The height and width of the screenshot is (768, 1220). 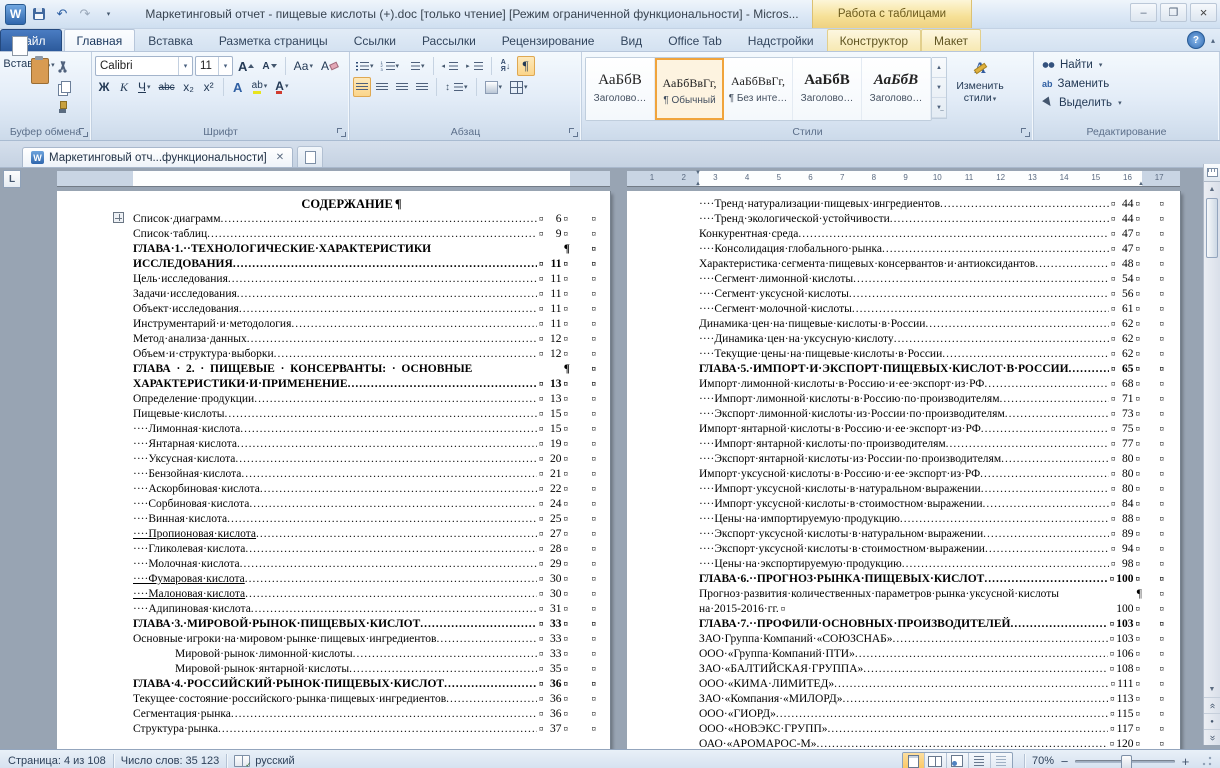 What do you see at coordinates (214, 66) in the screenshot?
I see `font-size-select: 11 ▾` at bounding box center [214, 66].